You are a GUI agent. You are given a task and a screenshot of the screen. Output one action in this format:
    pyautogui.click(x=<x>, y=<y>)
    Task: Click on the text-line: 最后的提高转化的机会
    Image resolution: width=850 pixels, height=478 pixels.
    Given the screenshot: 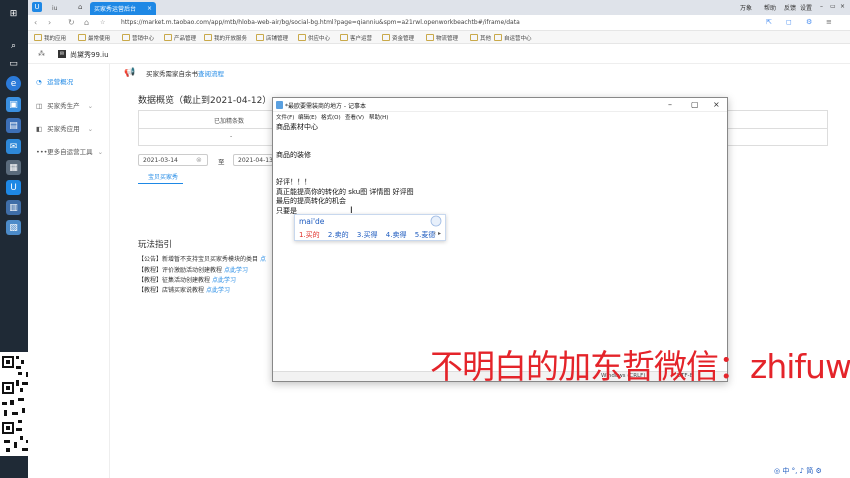 What is the action you would take?
    pyautogui.click(x=311, y=201)
    